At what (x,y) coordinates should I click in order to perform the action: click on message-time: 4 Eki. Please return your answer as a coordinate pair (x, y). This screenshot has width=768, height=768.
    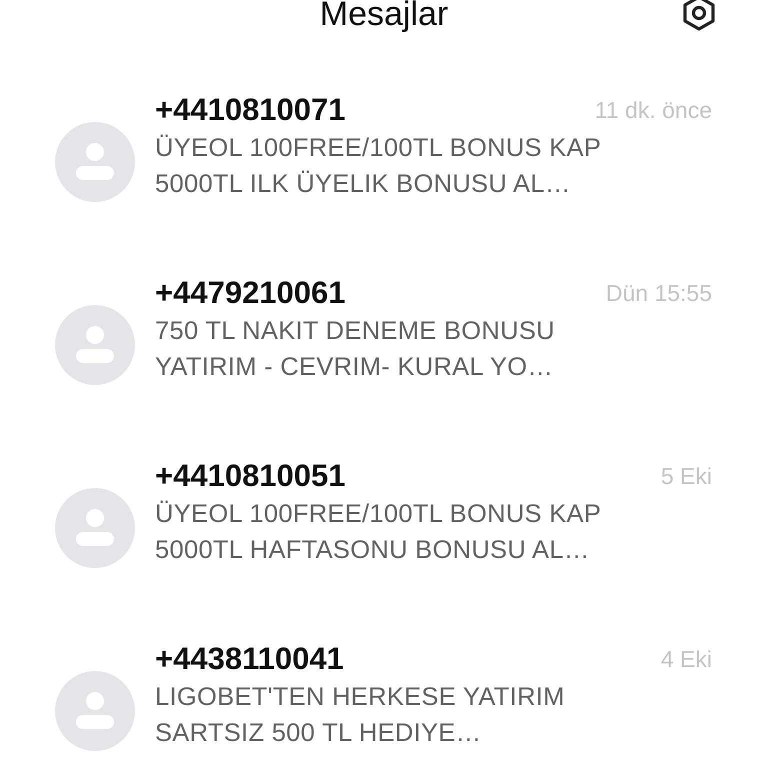
    Looking at the image, I should click on (686, 659).